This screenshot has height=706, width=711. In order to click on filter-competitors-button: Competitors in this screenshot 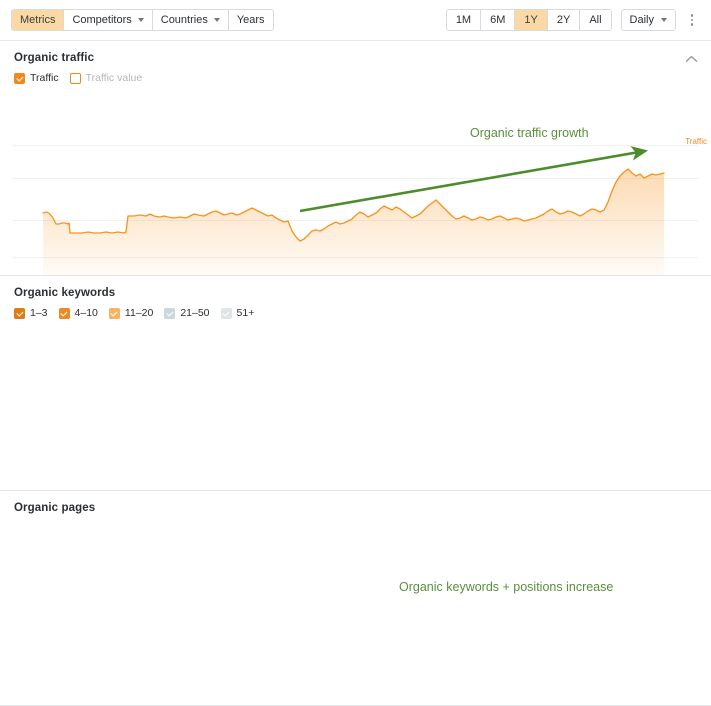, I will do `click(108, 20)`.